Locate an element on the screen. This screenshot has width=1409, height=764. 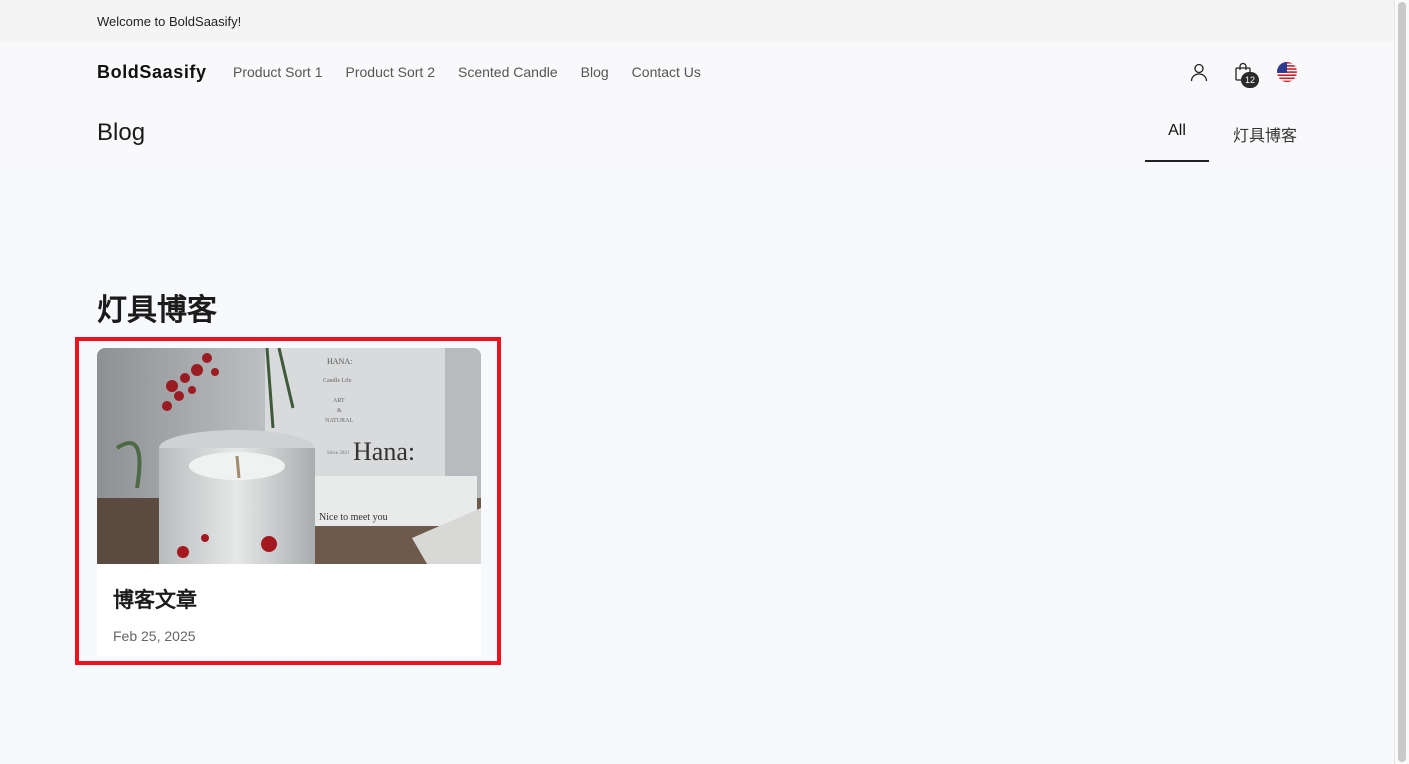
blog-tabs: All 灯具博客 is located at coordinates (1221, 141).